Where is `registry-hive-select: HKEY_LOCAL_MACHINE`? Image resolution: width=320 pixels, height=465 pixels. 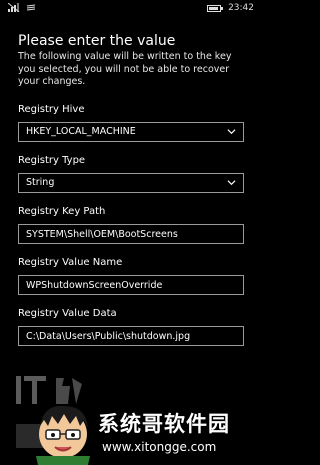 registry-hive-select: HKEY_LOCAL_MACHINE is located at coordinates (131, 132).